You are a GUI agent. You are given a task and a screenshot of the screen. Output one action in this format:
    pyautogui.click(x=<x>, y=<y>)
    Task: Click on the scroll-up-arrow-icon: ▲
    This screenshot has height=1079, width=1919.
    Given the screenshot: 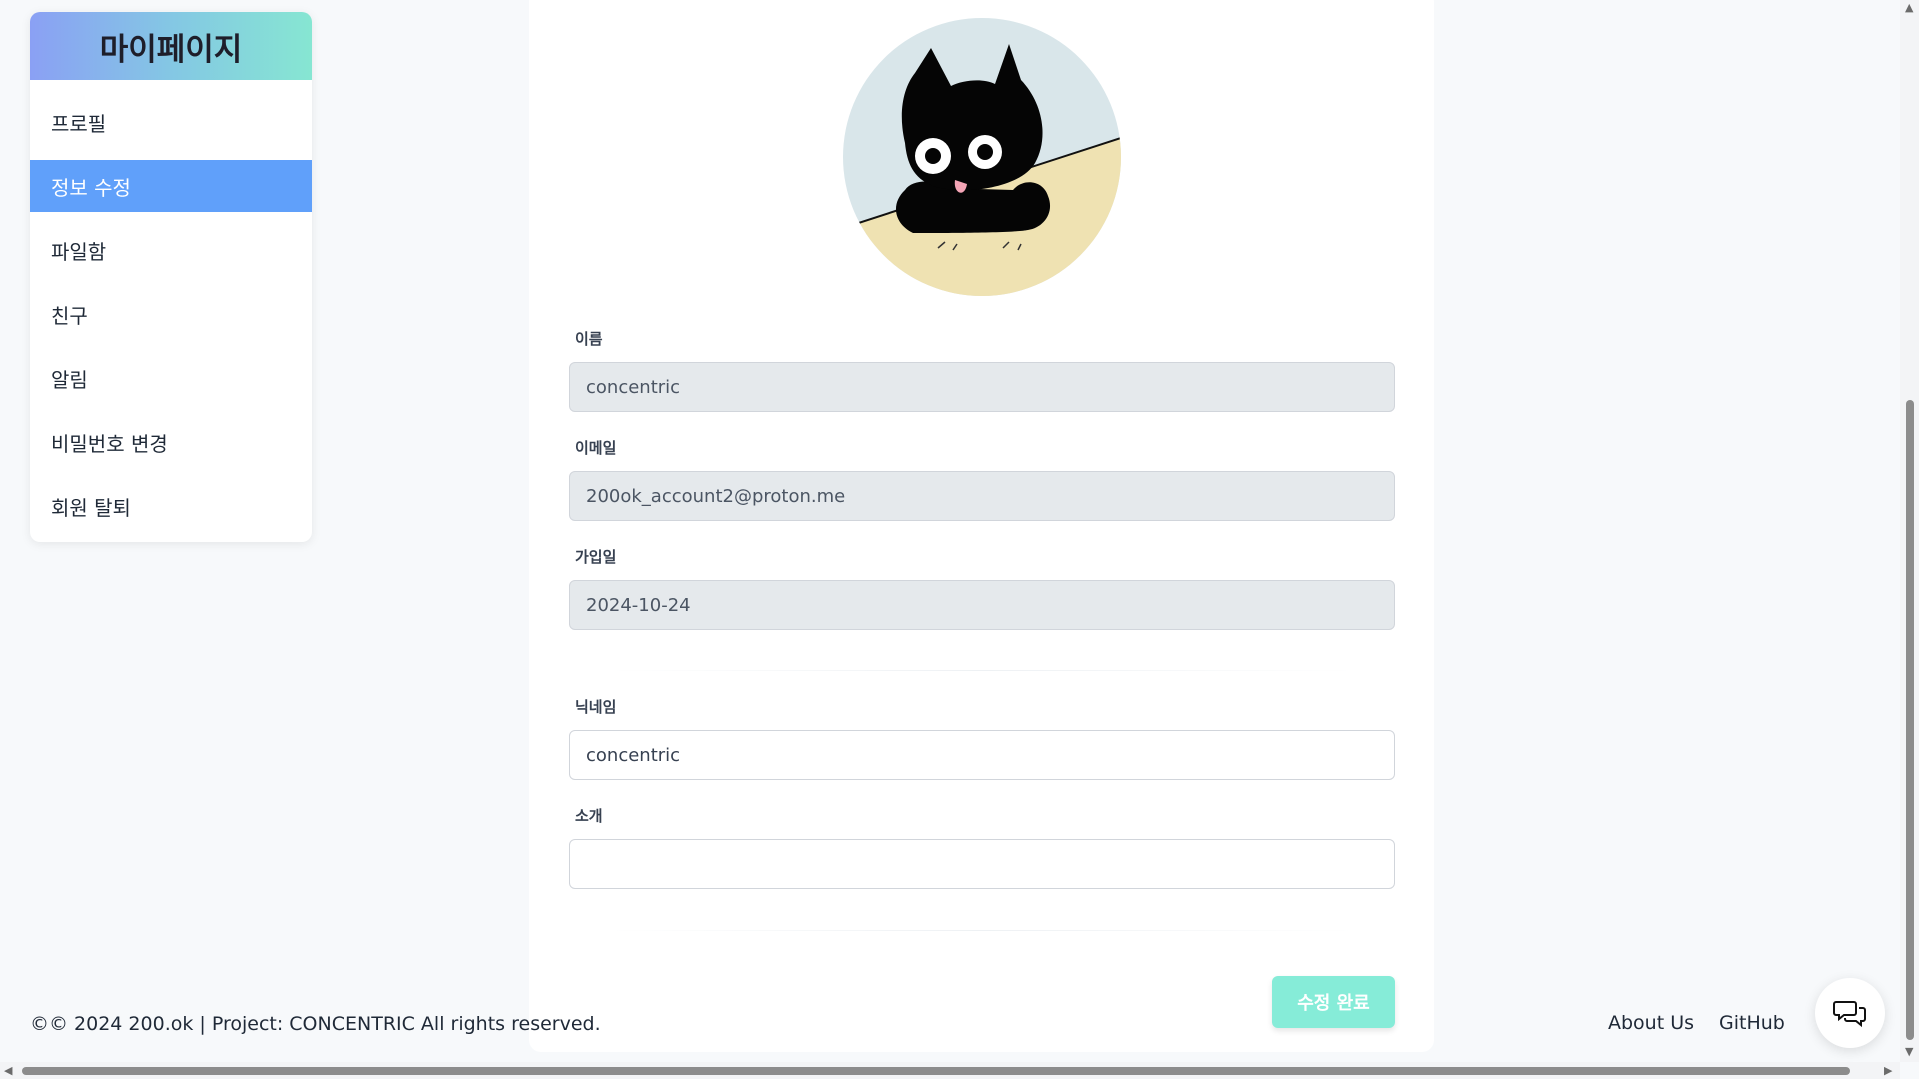 What is the action you would take?
    pyautogui.click(x=1909, y=7)
    